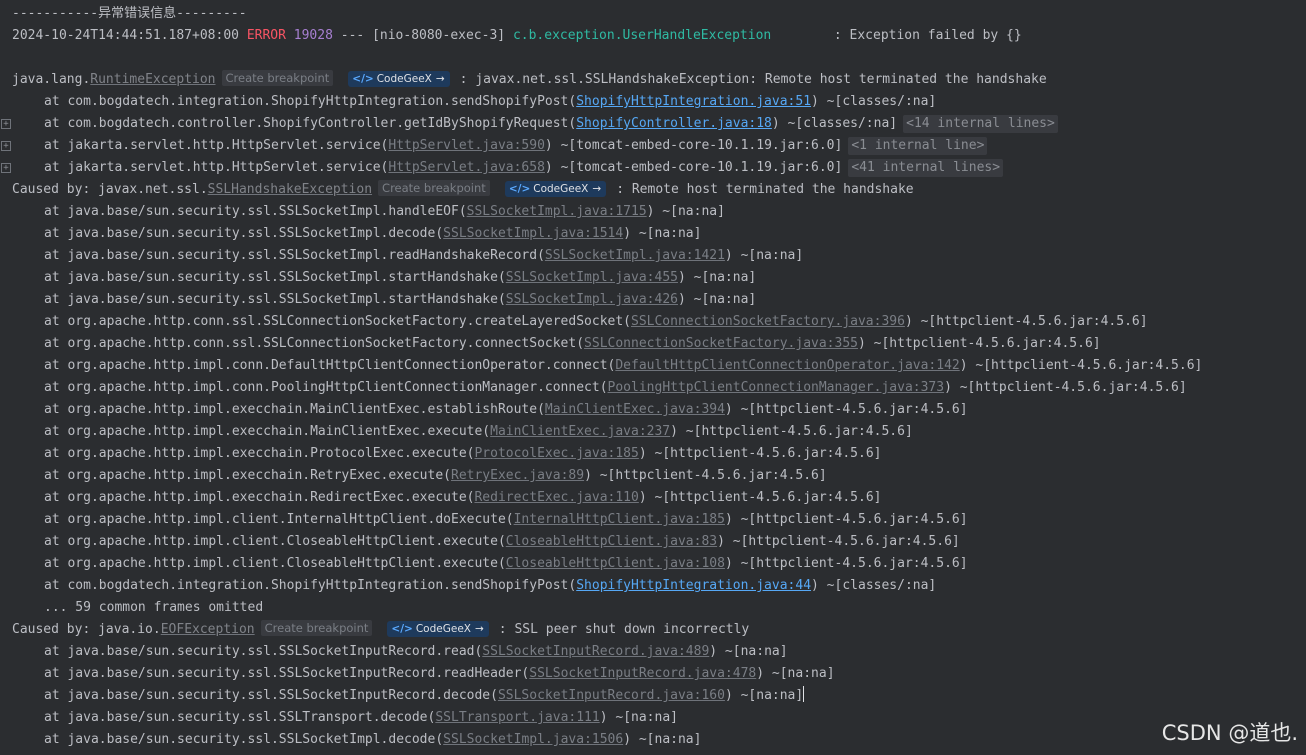  I want to click on omitted-frames: ... 59 common frames omitted, so click(653, 608).